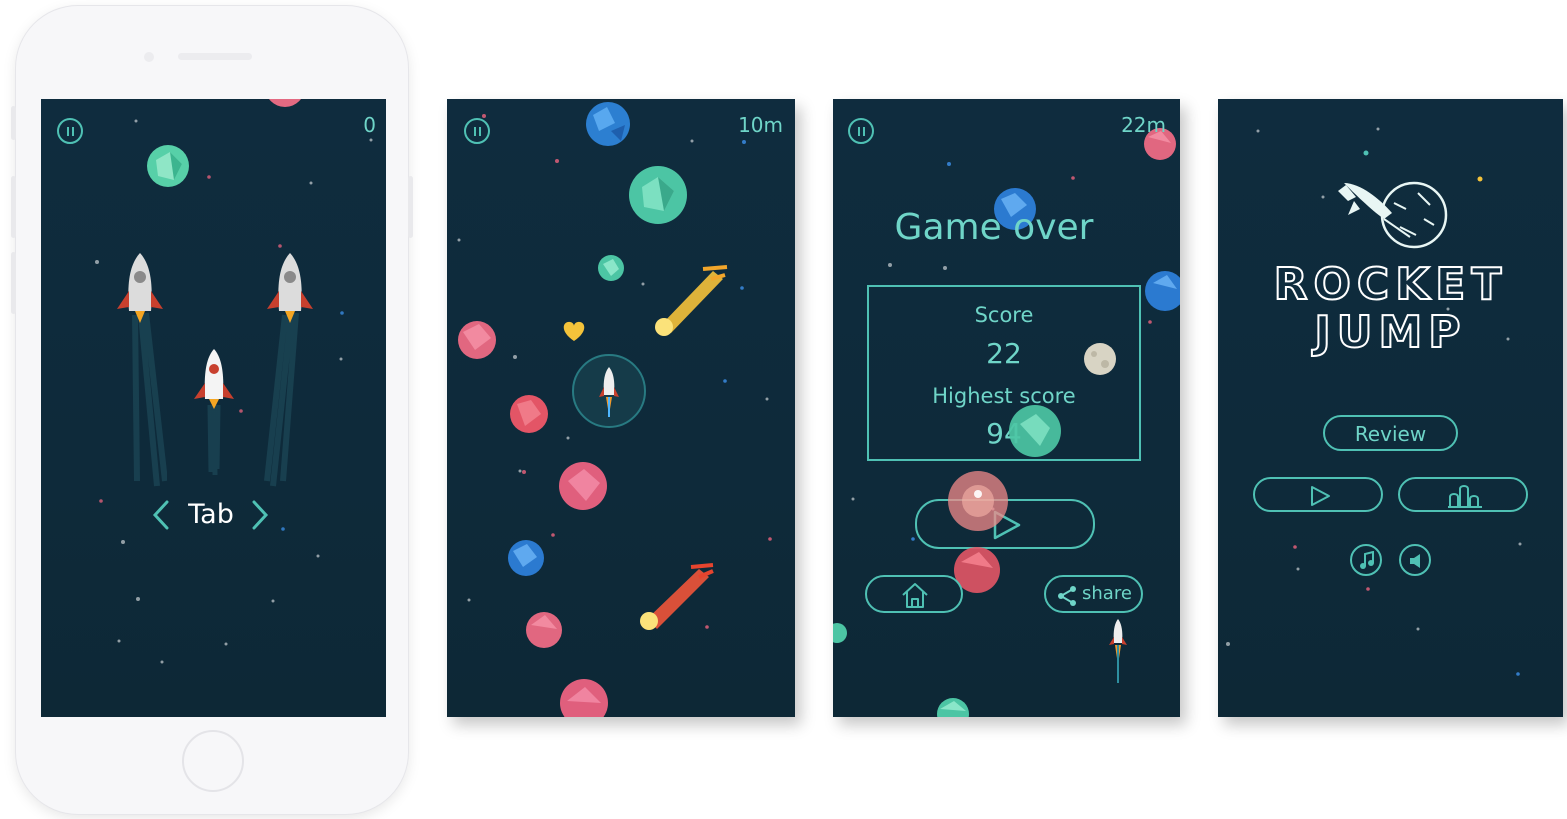 Image resolution: width=1567 pixels, height=819 pixels. I want to click on planet-pink-mid, so click(583, 486).